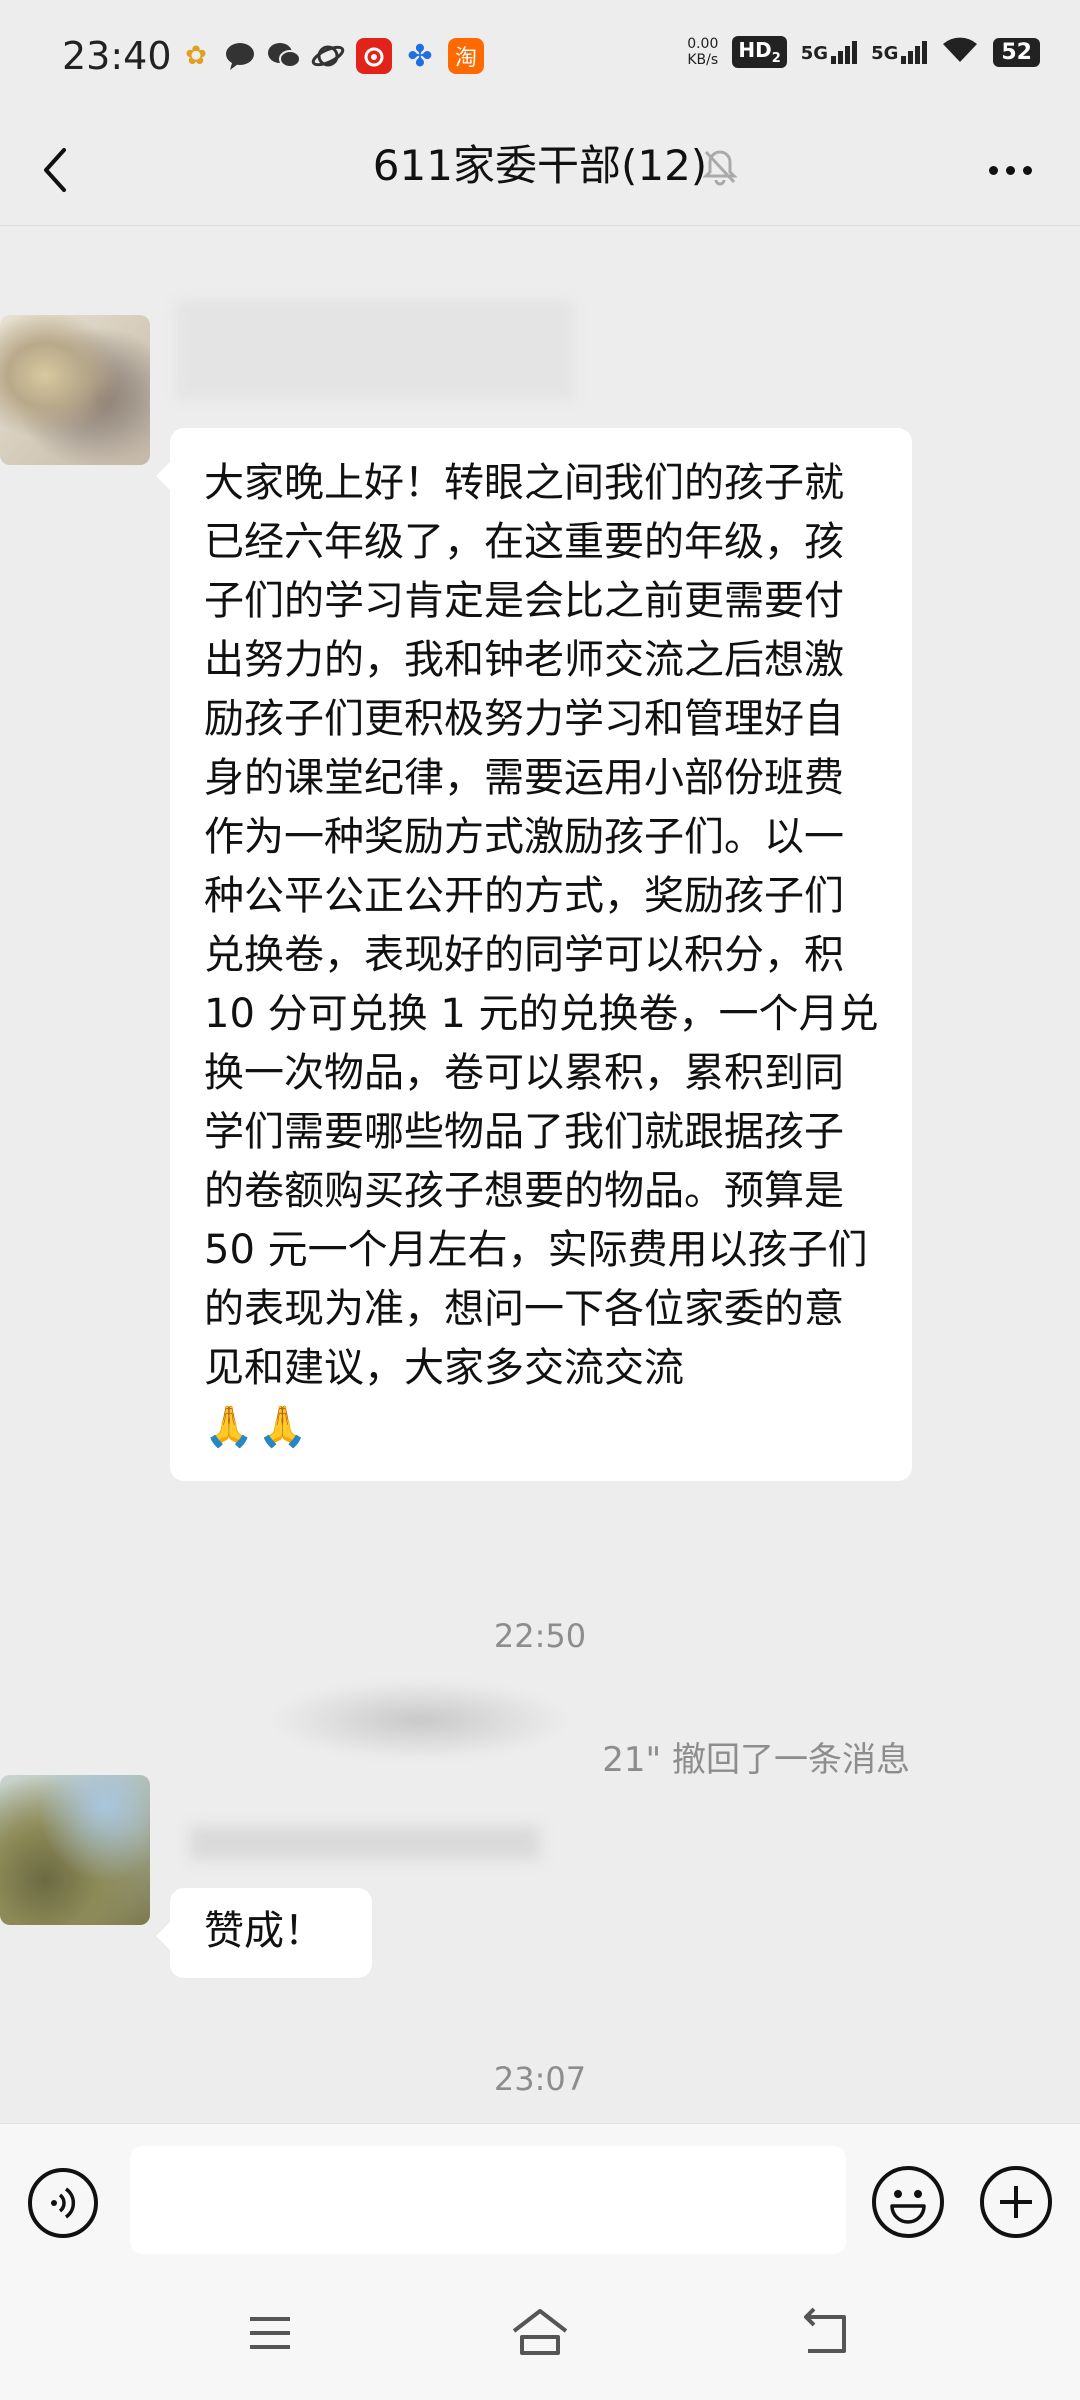 Image resolution: width=1080 pixels, height=2400 pixels. I want to click on status-right: 0.00 KB/s HD2 5G 5G 52, so click(863, 52).